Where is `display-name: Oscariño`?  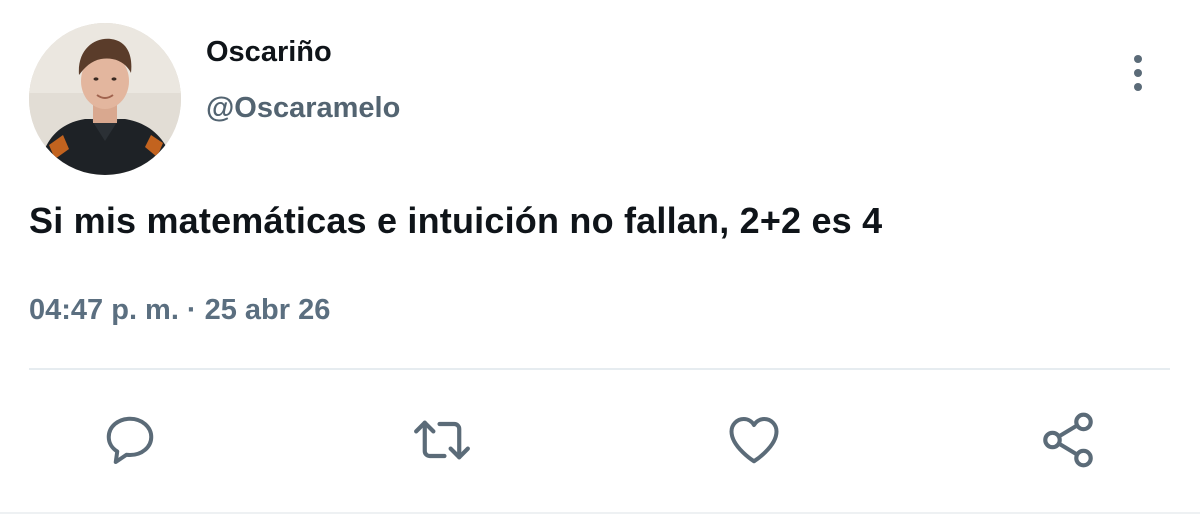 display-name: Oscariño is located at coordinates (269, 52).